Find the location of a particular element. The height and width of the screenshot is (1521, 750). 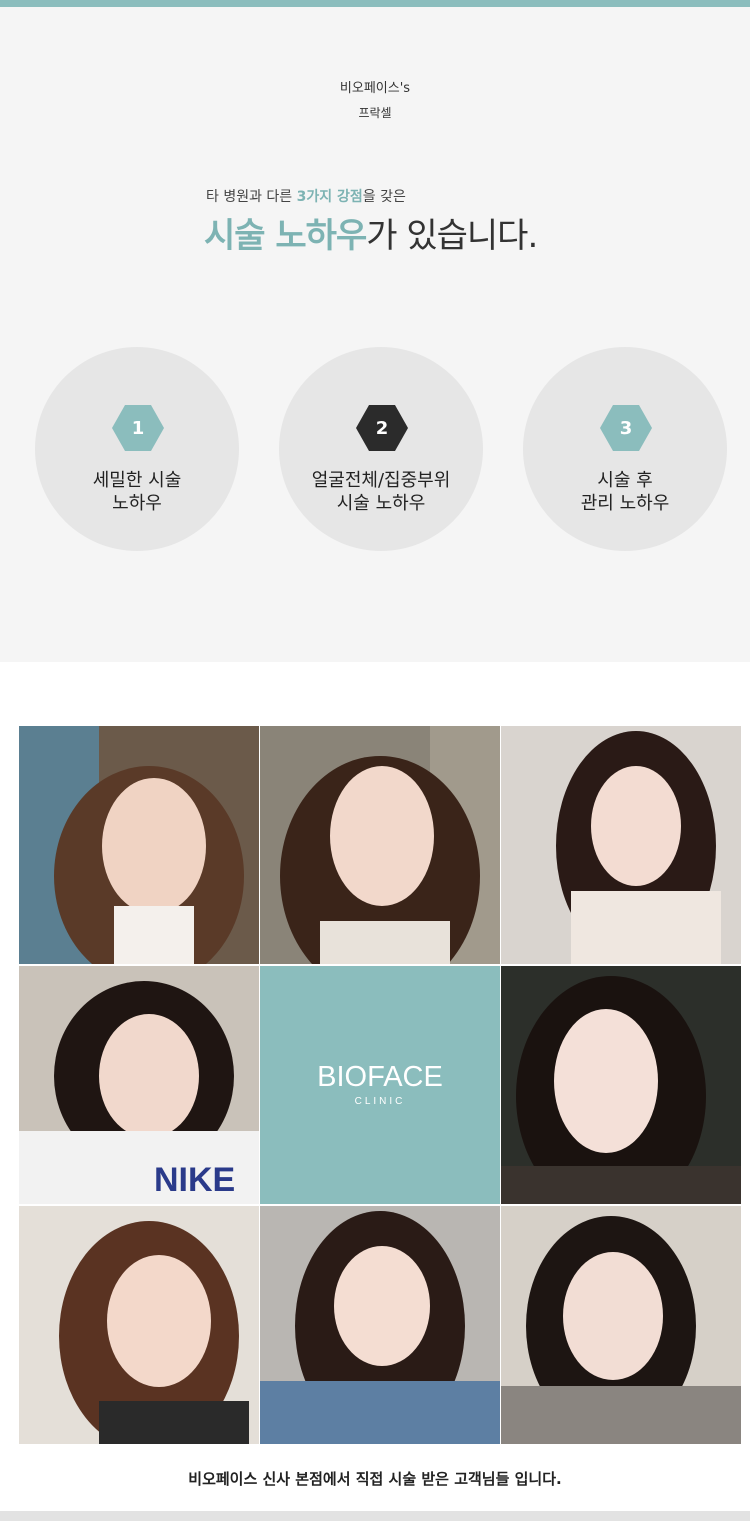

feature-circle-2: 2 얼굴전체/집중부위 시술 노하우 is located at coordinates (381, 449).